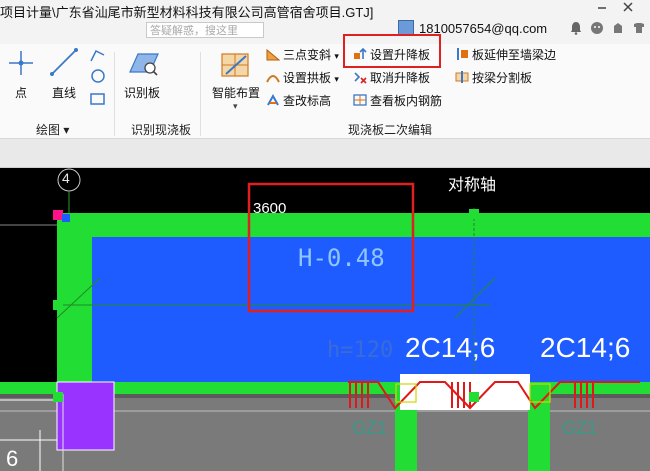 The height and width of the screenshot is (471, 650). I want to click on view-slab-rebar-button: 查看板内钢筋, so click(397, 101).